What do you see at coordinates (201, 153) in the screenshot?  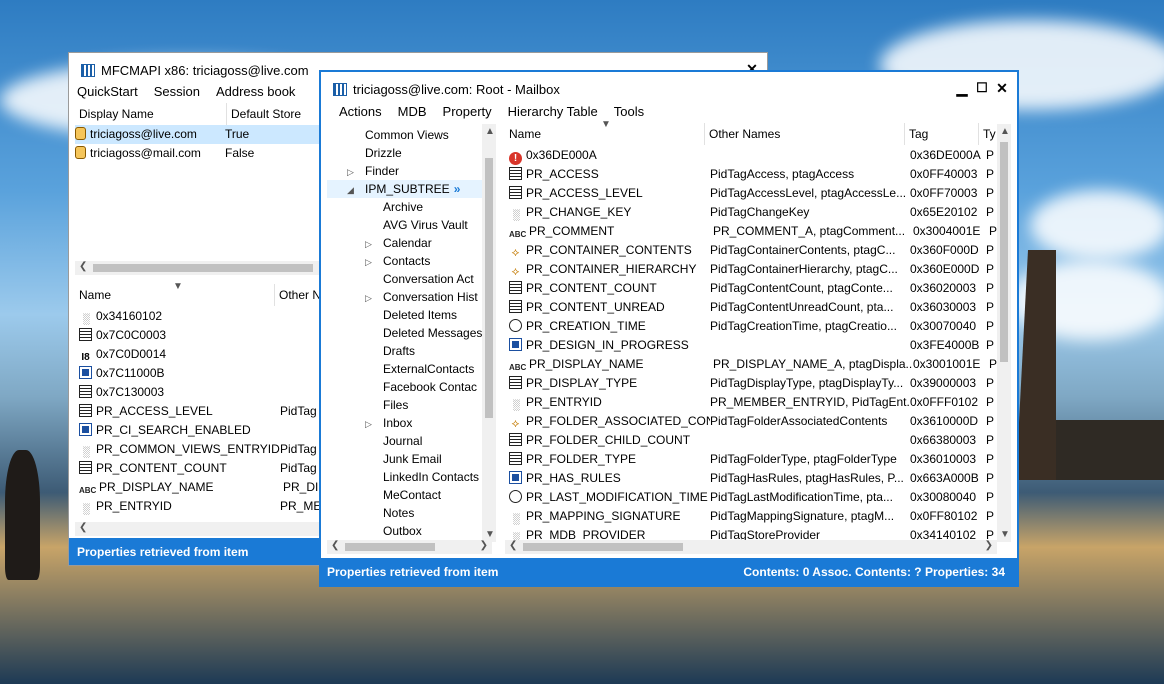 I see `store-row: triciagoss@mail.com False` at bounding box center [201, 153].